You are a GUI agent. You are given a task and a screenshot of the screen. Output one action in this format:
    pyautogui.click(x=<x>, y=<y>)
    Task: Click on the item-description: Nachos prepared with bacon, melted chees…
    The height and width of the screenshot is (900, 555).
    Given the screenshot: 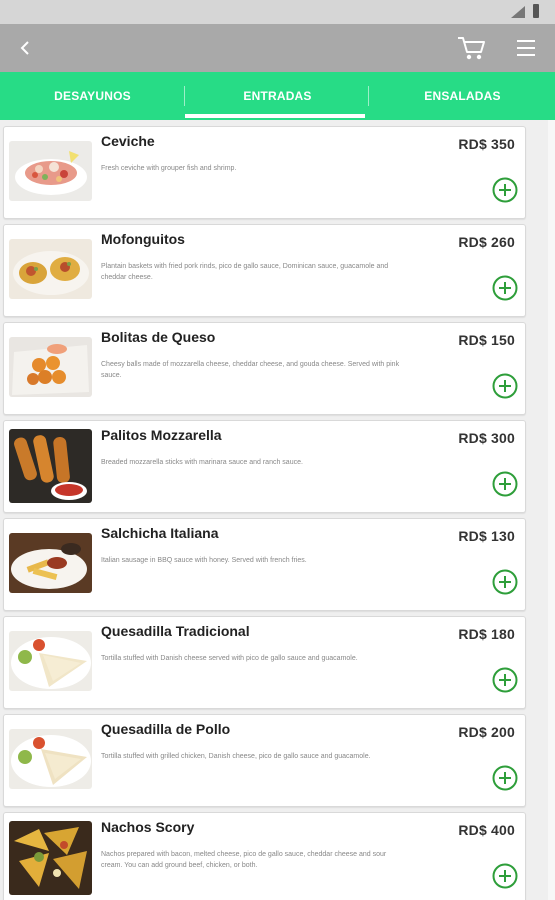 What is the action you would take?
    pyautogui.click(x=244, y=860)
    